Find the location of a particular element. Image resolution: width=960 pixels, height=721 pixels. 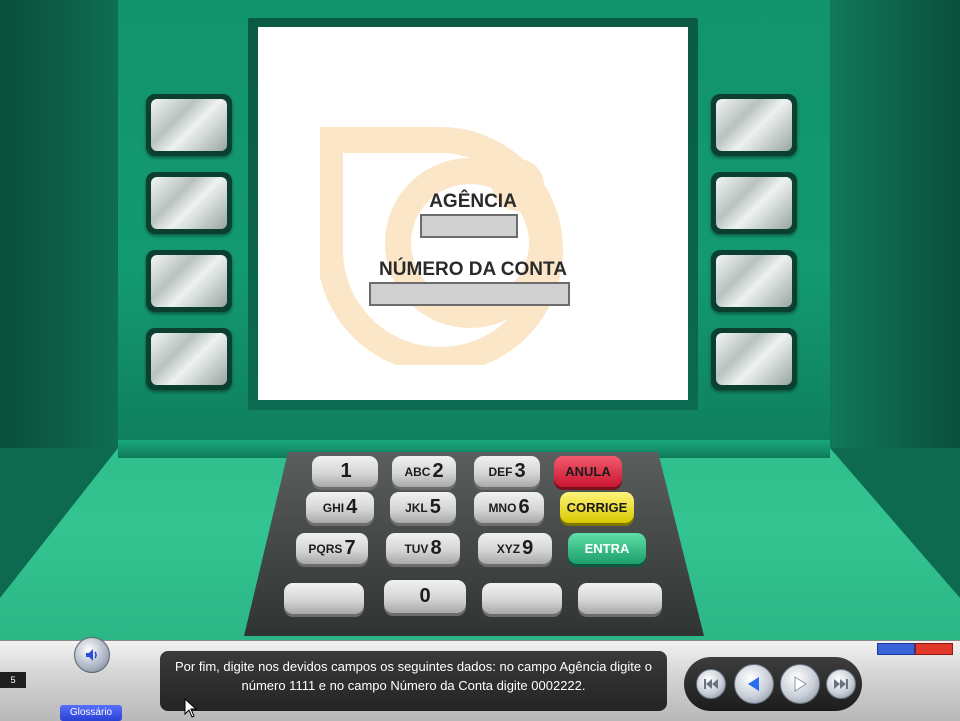

key-6-letters: MNO is located at coordinates (502, 507).